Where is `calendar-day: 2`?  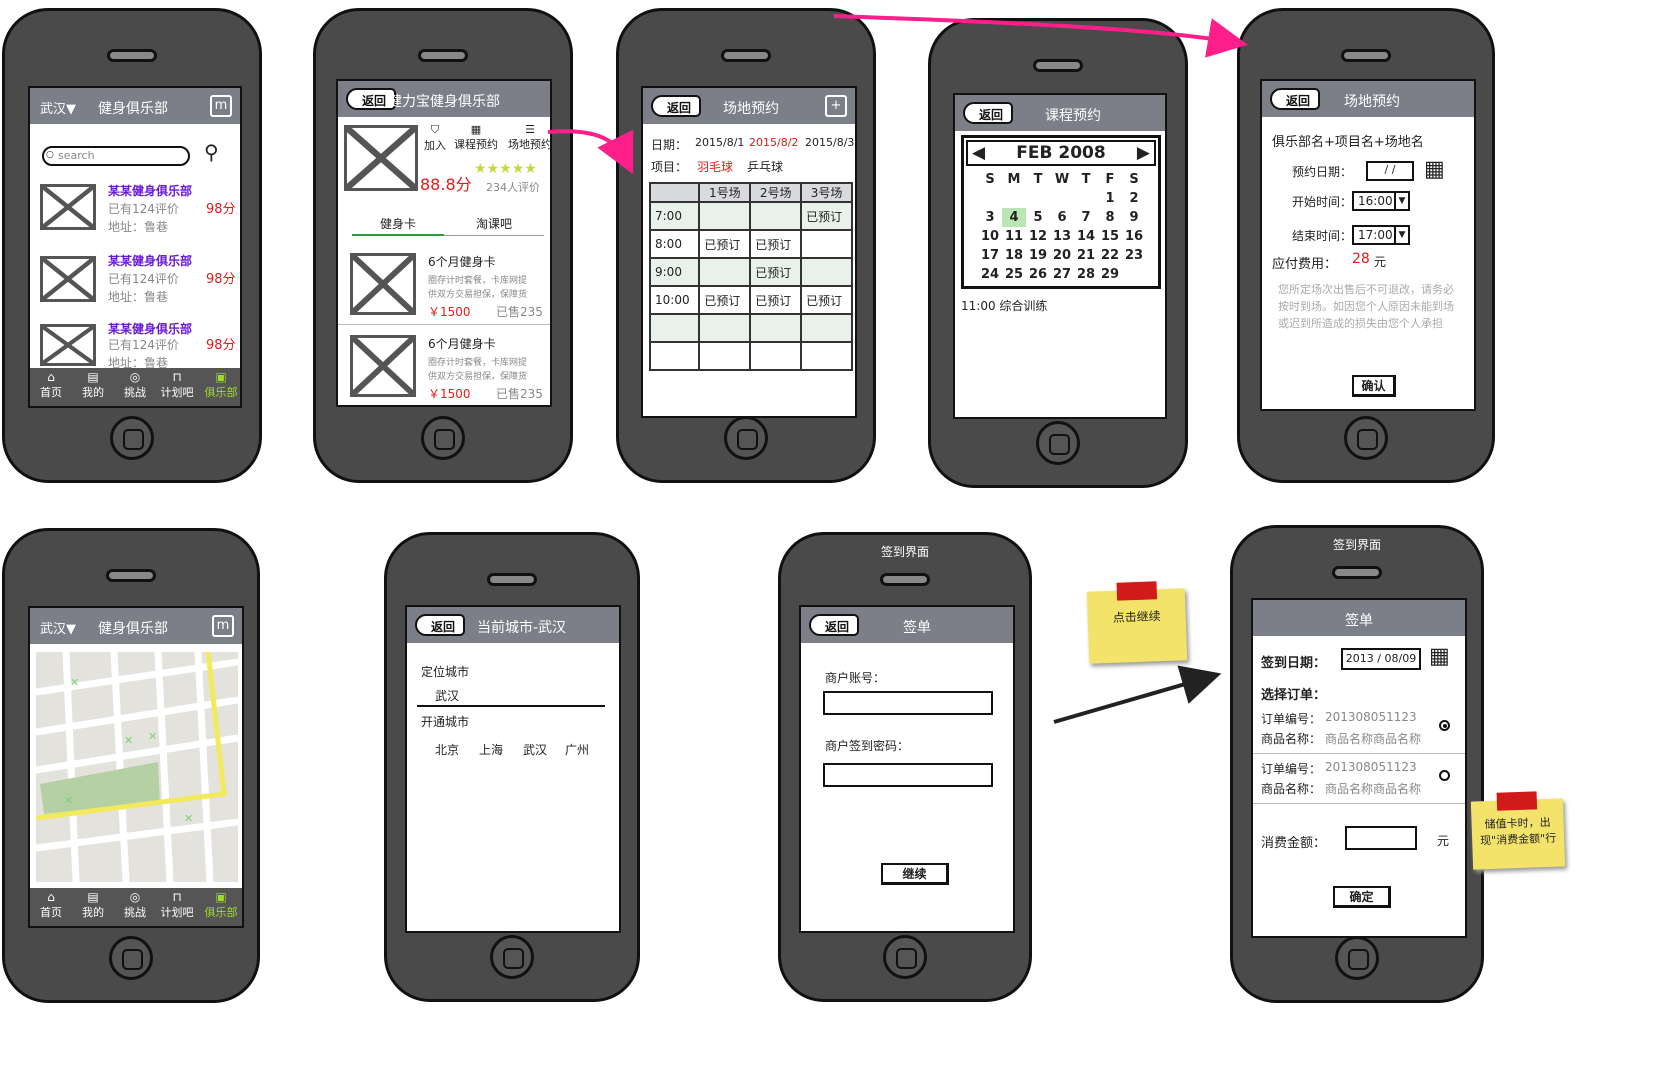
calendar-day: 2 is located at coordinates (1134, 198).